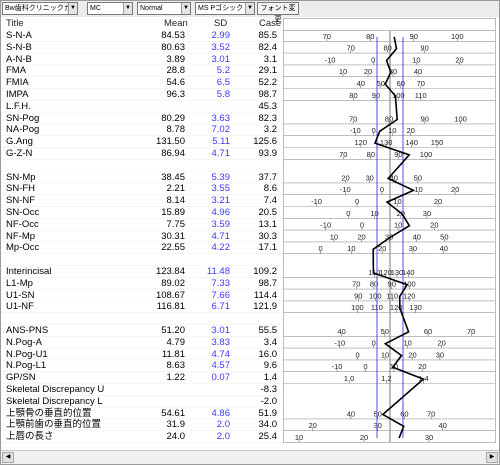 This screenshot has height=465, width=500. Describe the element at coordinates (223, 437) in the screenshot. I see `row-sd: 2.0` at that location.